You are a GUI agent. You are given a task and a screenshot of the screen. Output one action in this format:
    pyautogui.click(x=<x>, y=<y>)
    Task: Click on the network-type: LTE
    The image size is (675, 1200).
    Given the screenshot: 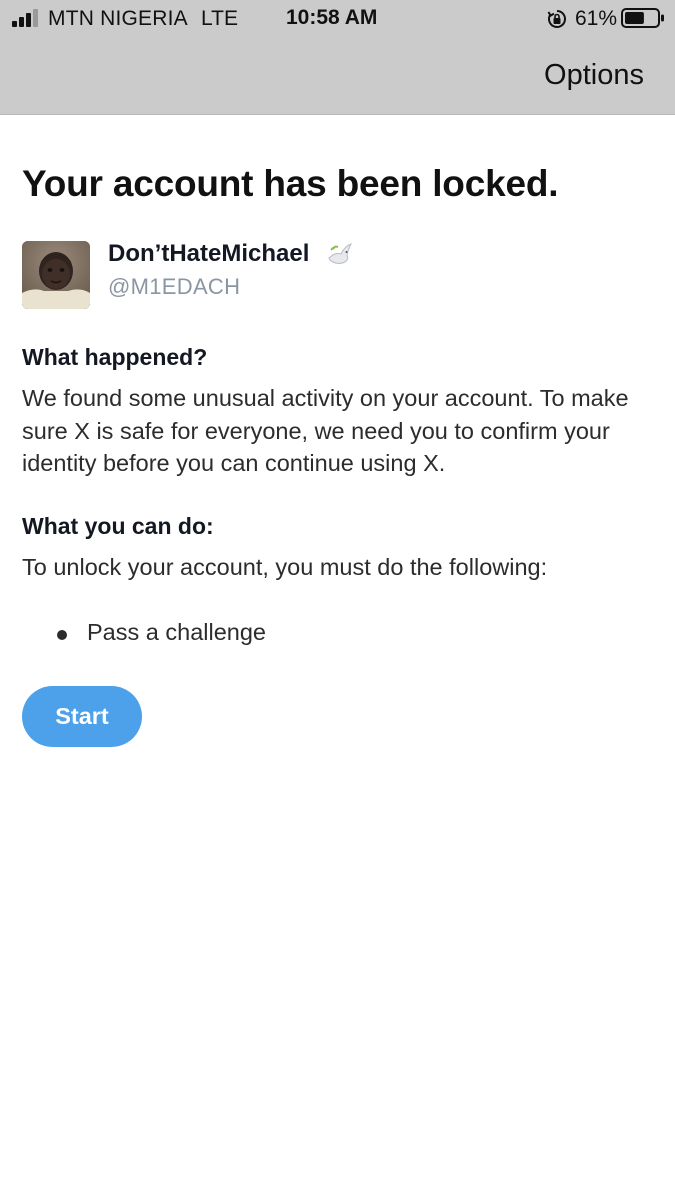 What is the action you would take?
    pyautogui.click(x=219, y=18)
    